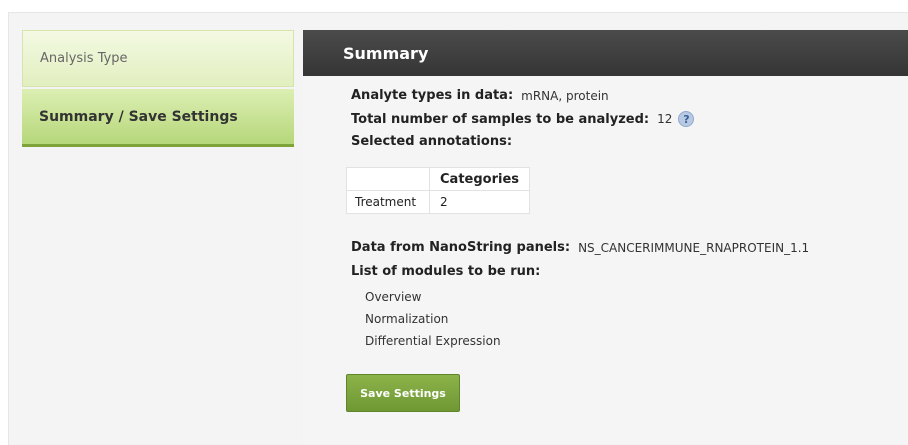 This screenshot has height=445, width=908. I want to click on table-cell: 2, so click(479, 202).